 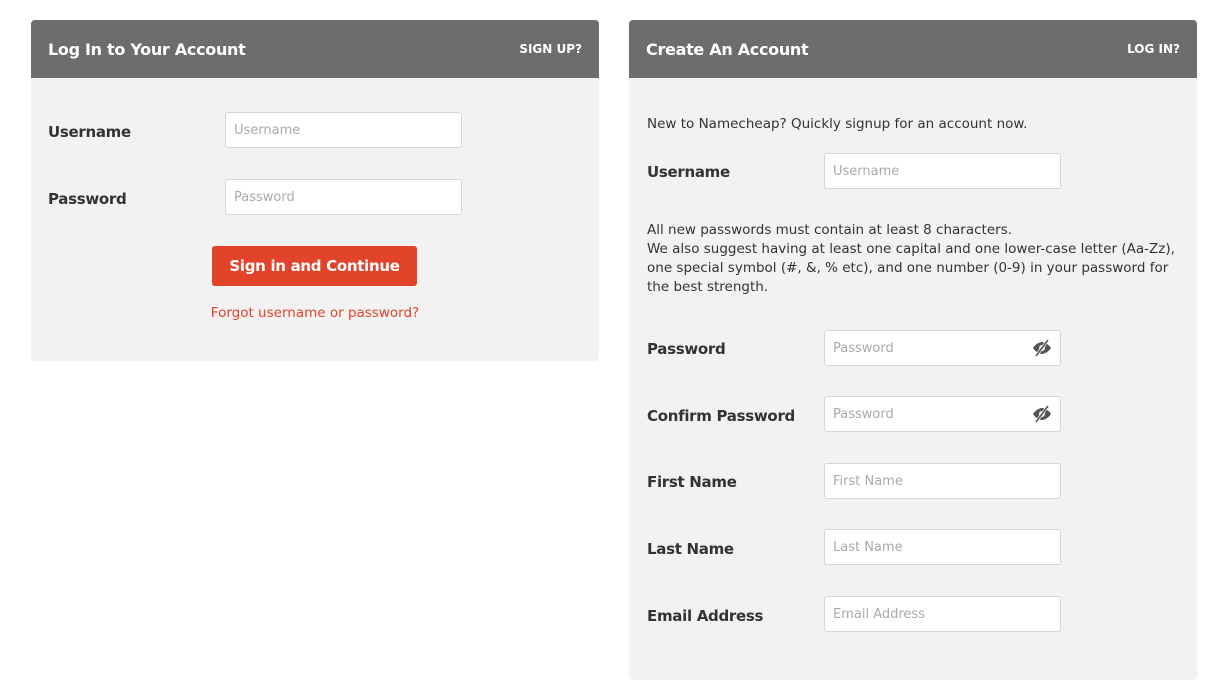 What do you see at coordinates (315, 313) in the screenshot?
I see `forgot-credentials-link: Forgot username or password?` at bounding box center [315, 313].